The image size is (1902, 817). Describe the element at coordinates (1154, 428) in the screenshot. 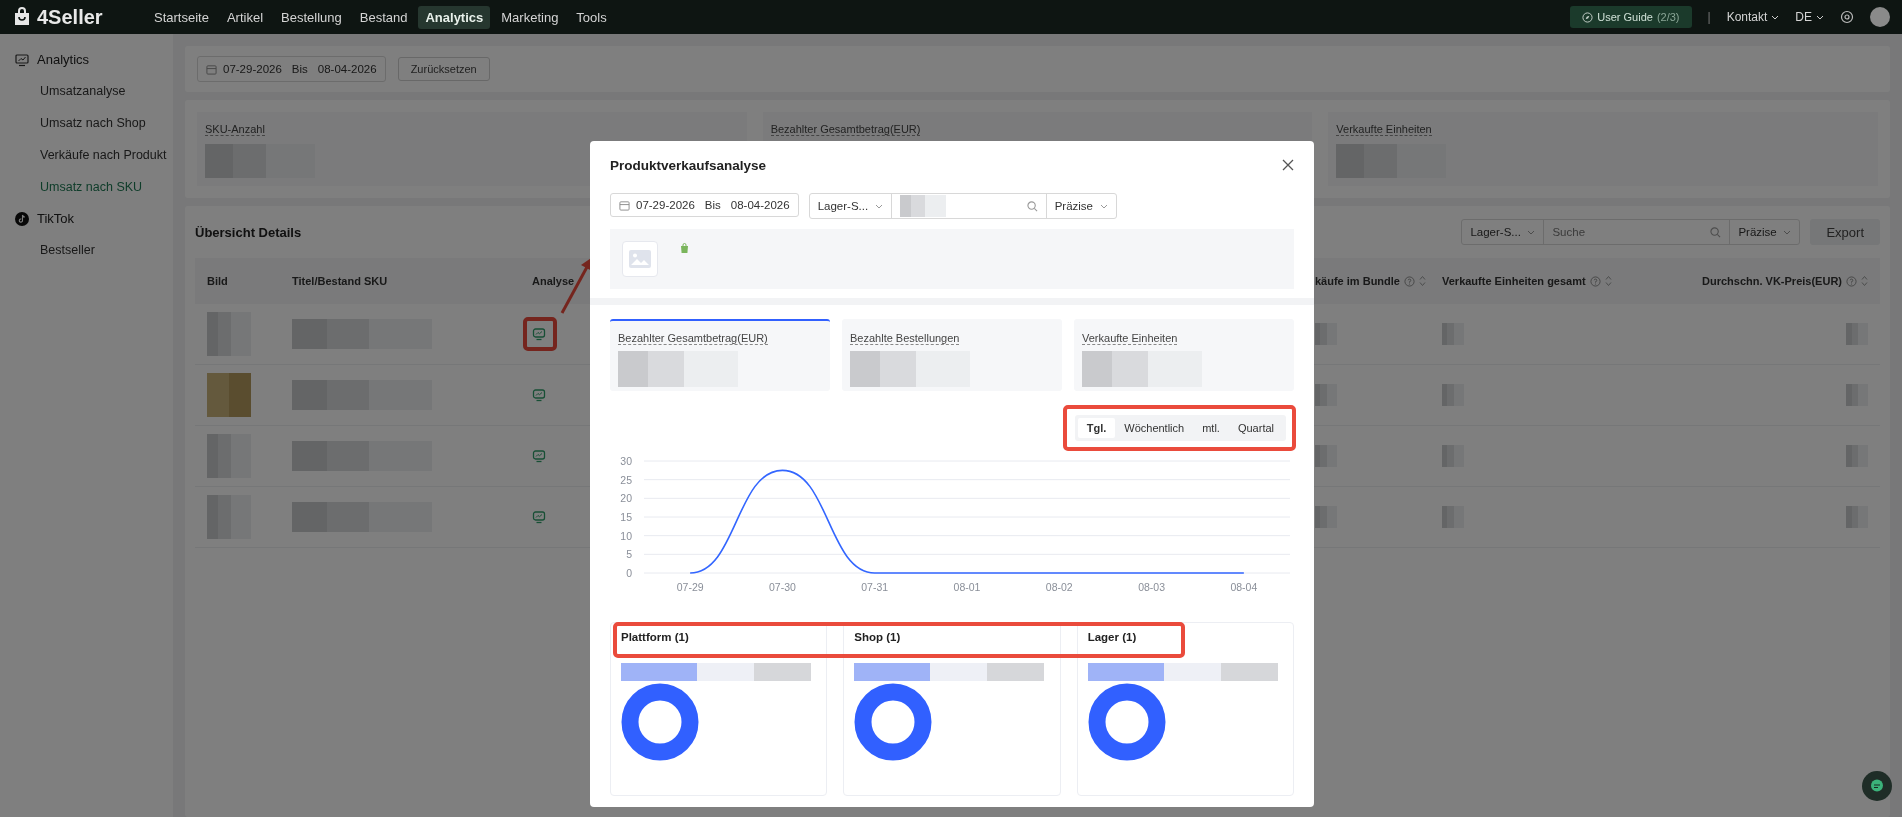

I see `period-tab: Wöchentlich` at that location.